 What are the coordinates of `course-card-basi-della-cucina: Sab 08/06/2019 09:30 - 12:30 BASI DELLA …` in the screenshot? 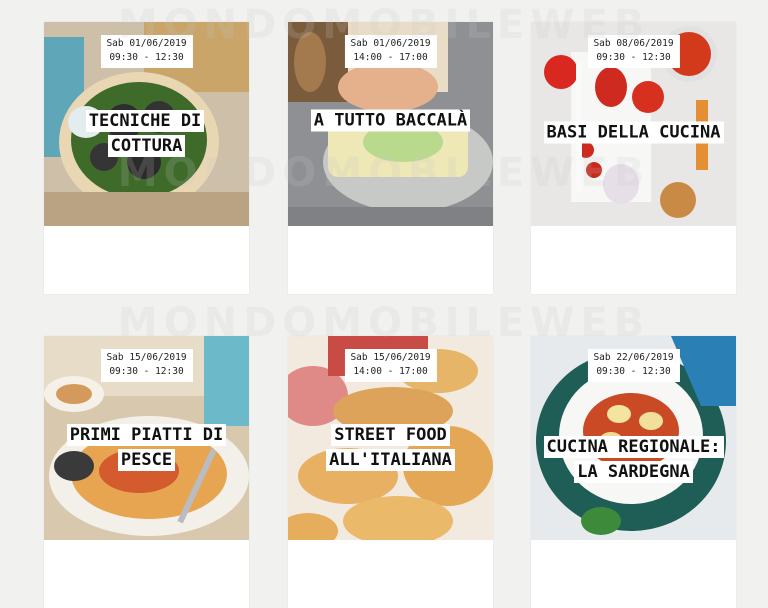 It's located at (633, 158).